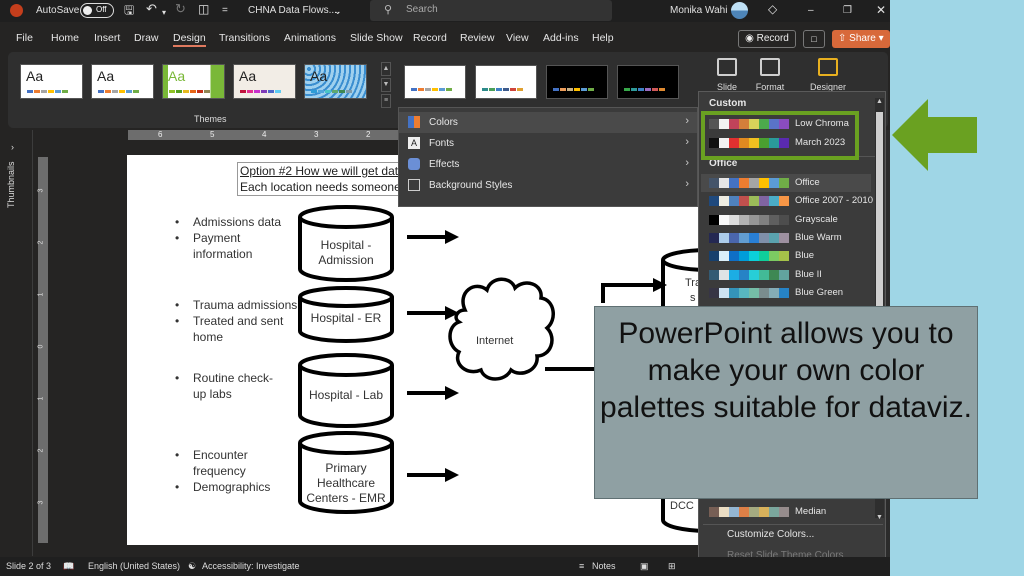  Describe the element at coordinates (164, 13) in the screenshot. I see `undo-dropdown-icon: ▾` at that location.